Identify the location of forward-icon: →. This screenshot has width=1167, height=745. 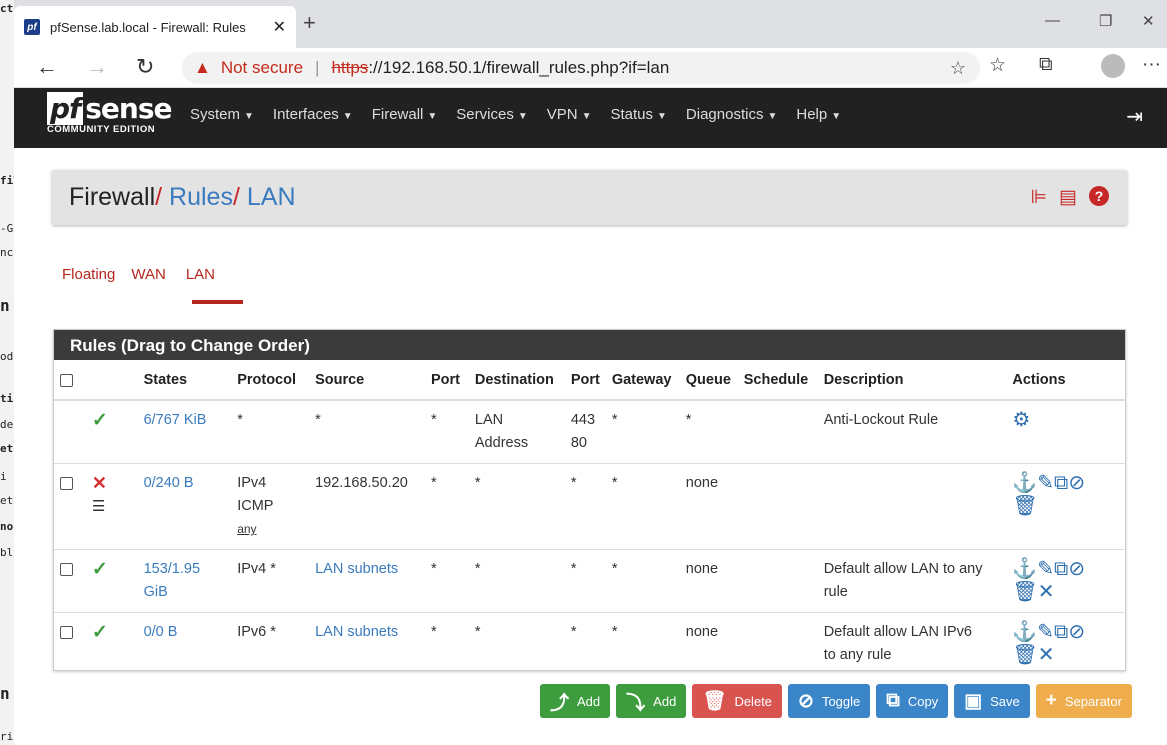
(97, 67).